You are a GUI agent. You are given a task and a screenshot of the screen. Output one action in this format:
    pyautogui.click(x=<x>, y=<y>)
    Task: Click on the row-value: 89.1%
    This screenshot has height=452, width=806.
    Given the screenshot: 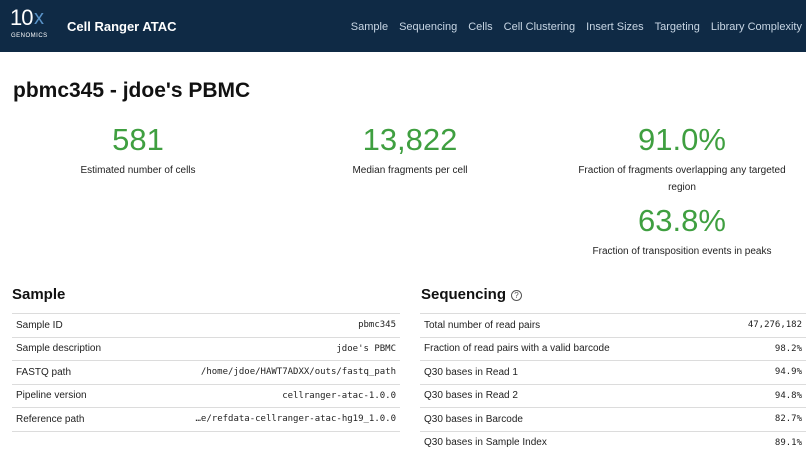 What is the action you would take?
    pyautogui.click(x=759, y=441)
    